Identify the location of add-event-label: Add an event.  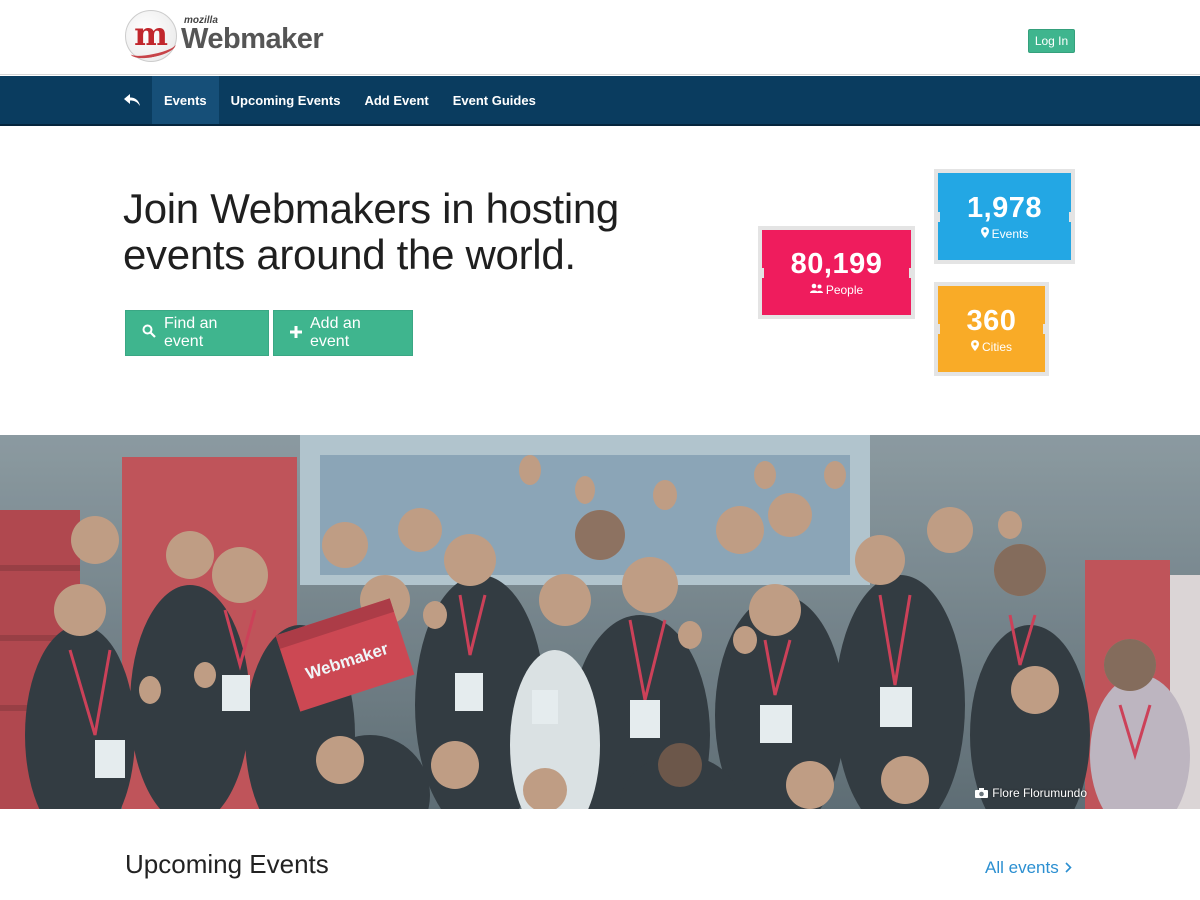
(335, 332).